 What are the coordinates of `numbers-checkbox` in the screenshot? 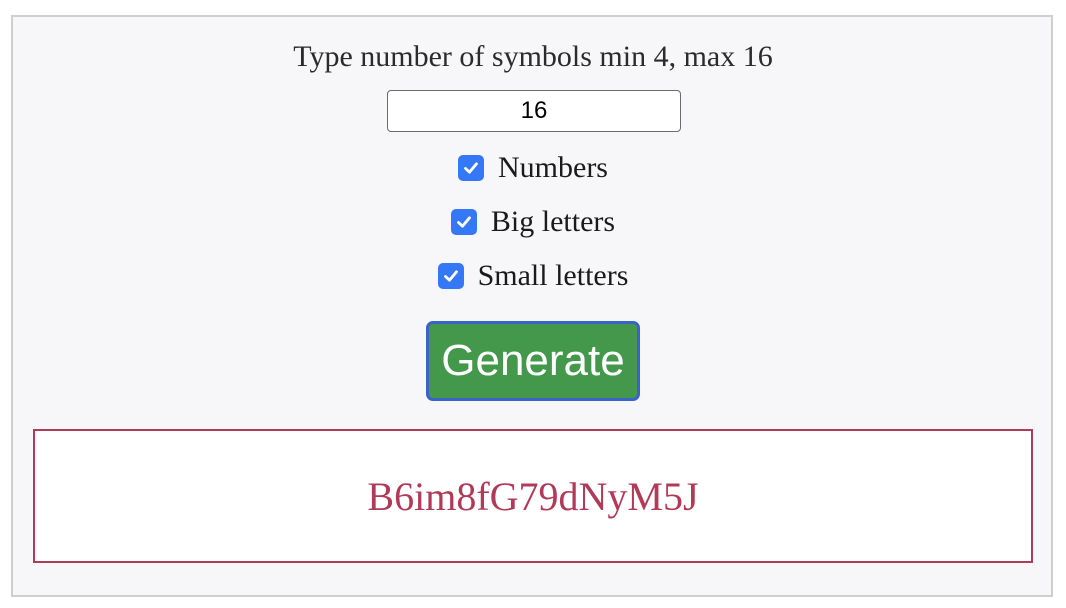 It's located at (471, 168).